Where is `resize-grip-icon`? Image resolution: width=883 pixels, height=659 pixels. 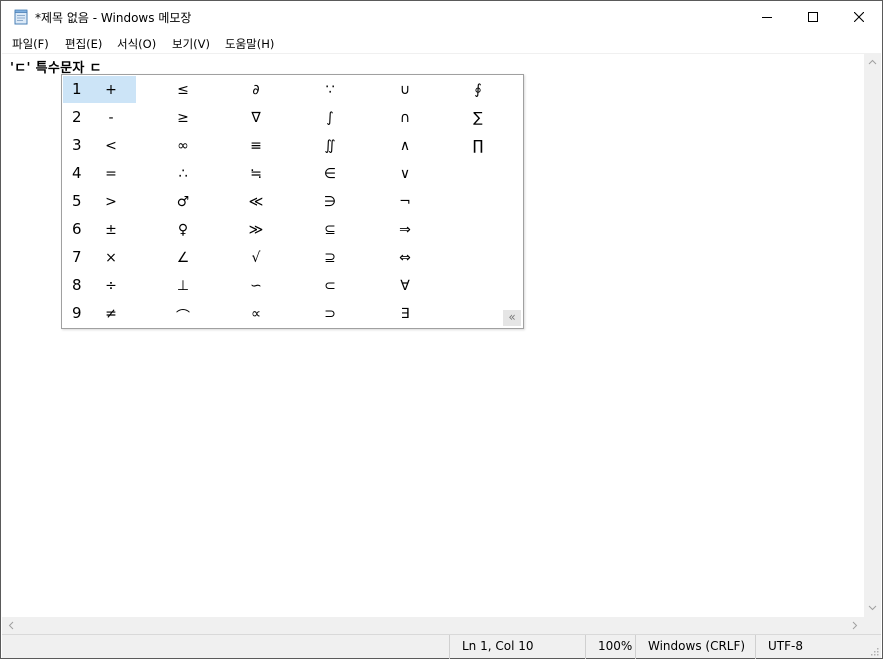 resize-grip-icon is located at coordinates (874, 651).